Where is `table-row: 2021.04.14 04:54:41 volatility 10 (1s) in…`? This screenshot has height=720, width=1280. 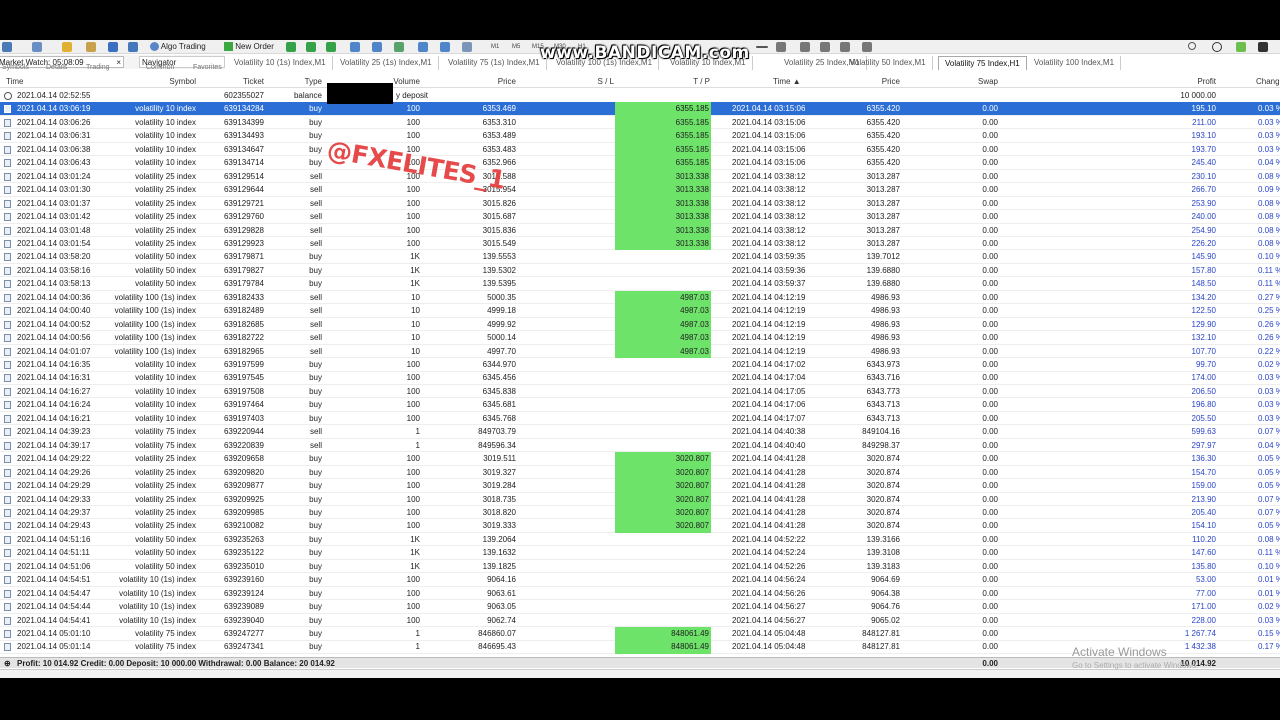
table-row: 2021.04.14 04:54:41 volatility 10 (1s) in… is located at coordinates (640, 621).